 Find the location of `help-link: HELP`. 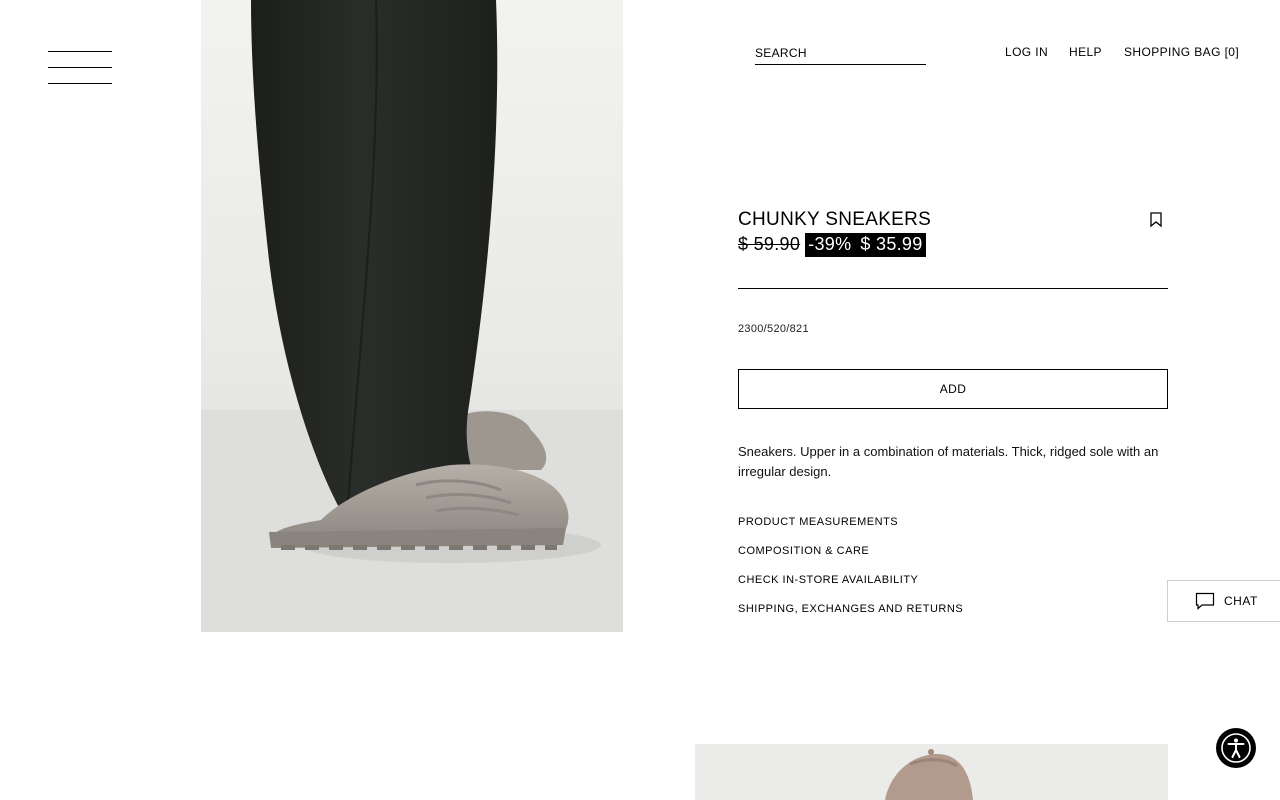

help-link: HELP is located at coordinates (1085, 52).